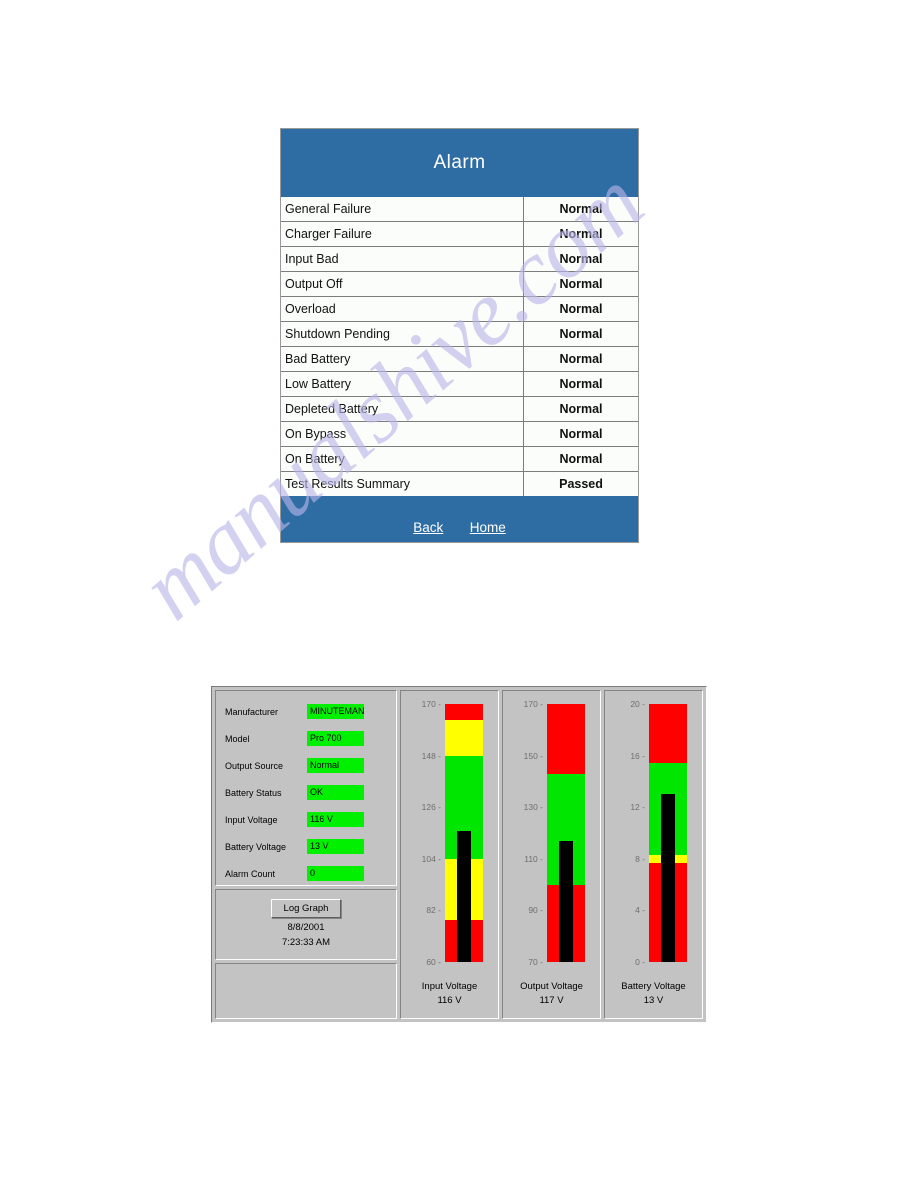 The height and width of the screenshot is (1188, 918). What do you see at coordinates (250, 873) in the screenshot?
I see `status-field-label: Alarm Count` at bounding box center [250, 873].